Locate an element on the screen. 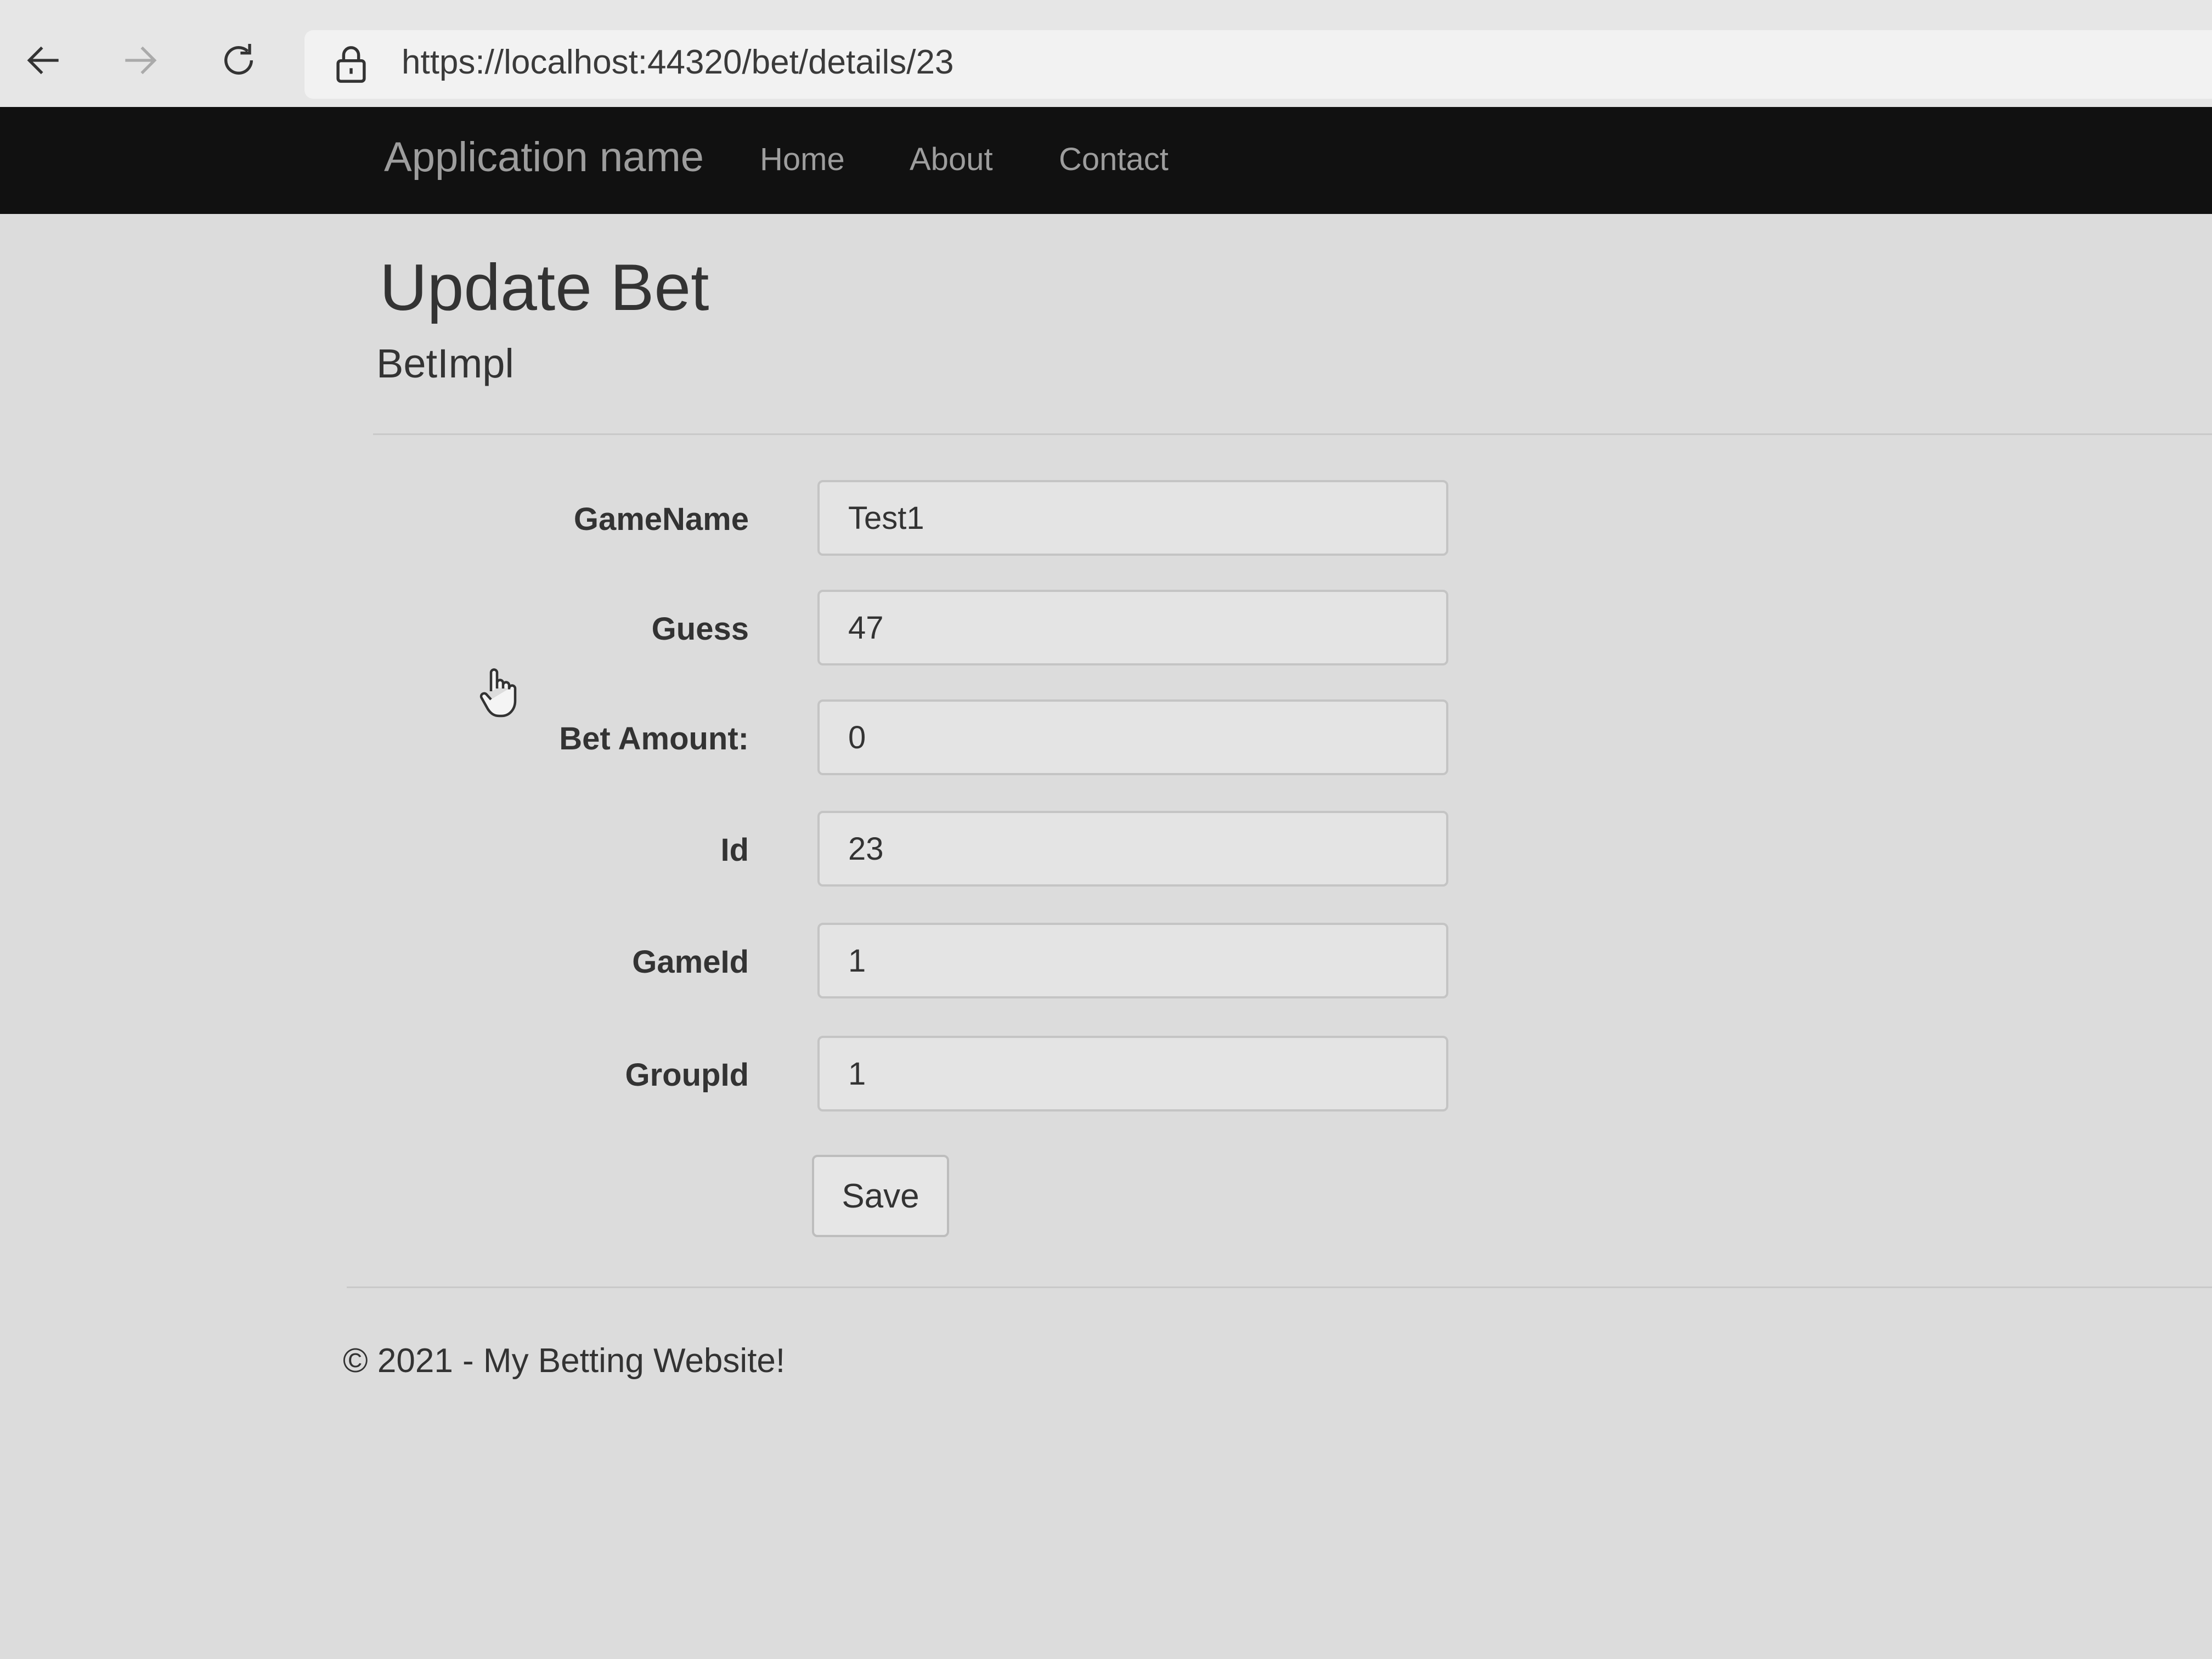 The image size is (2212, 1659). bet-amount-label: Bet Amount: is located at coordinates (654, 739).